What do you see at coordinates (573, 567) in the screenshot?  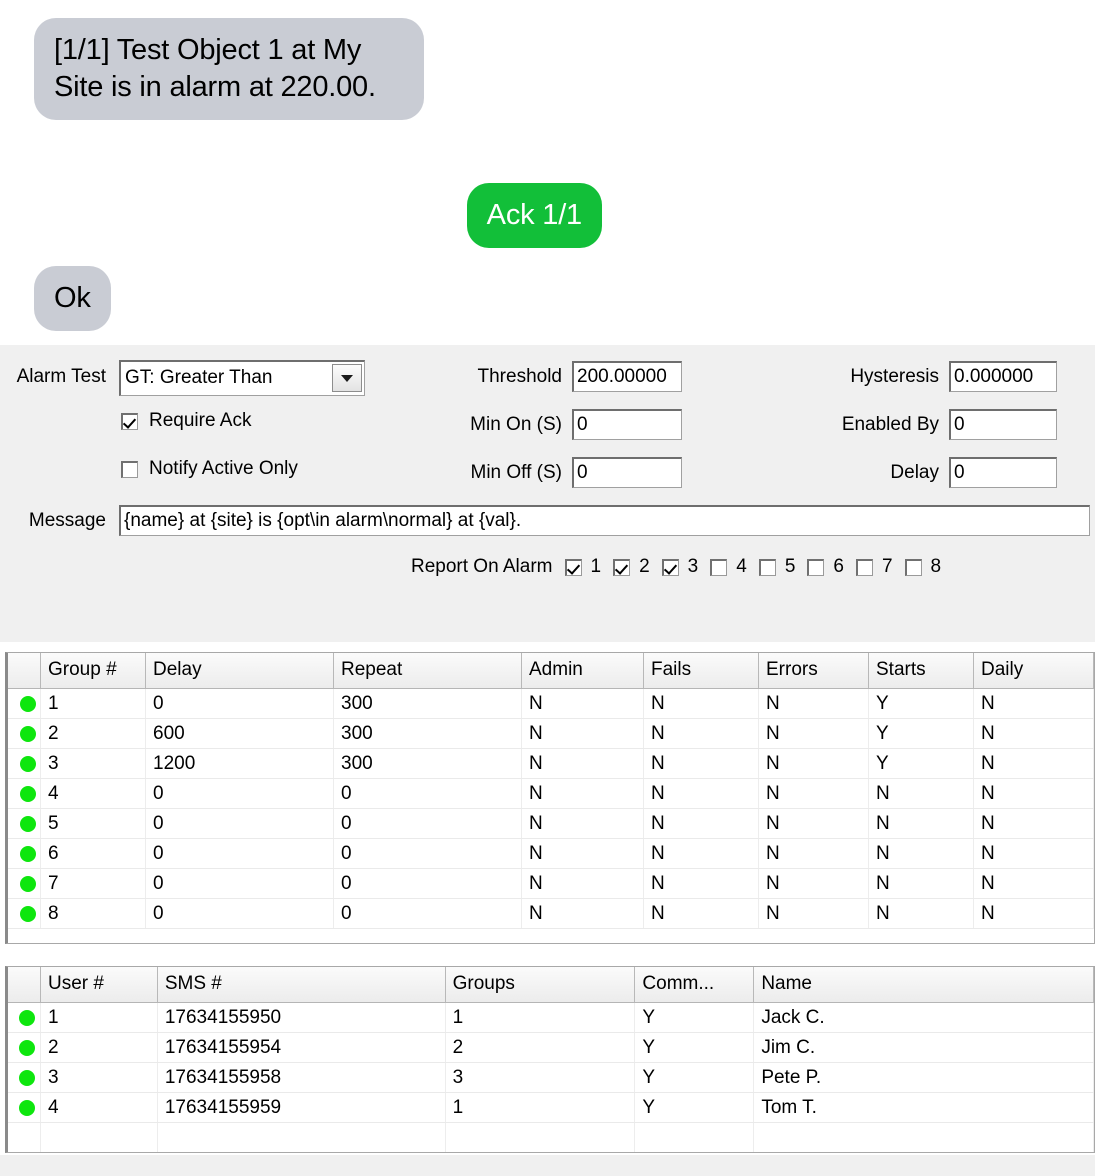 I see `report-checkbox-1-box` at bounding box center [573, 567].